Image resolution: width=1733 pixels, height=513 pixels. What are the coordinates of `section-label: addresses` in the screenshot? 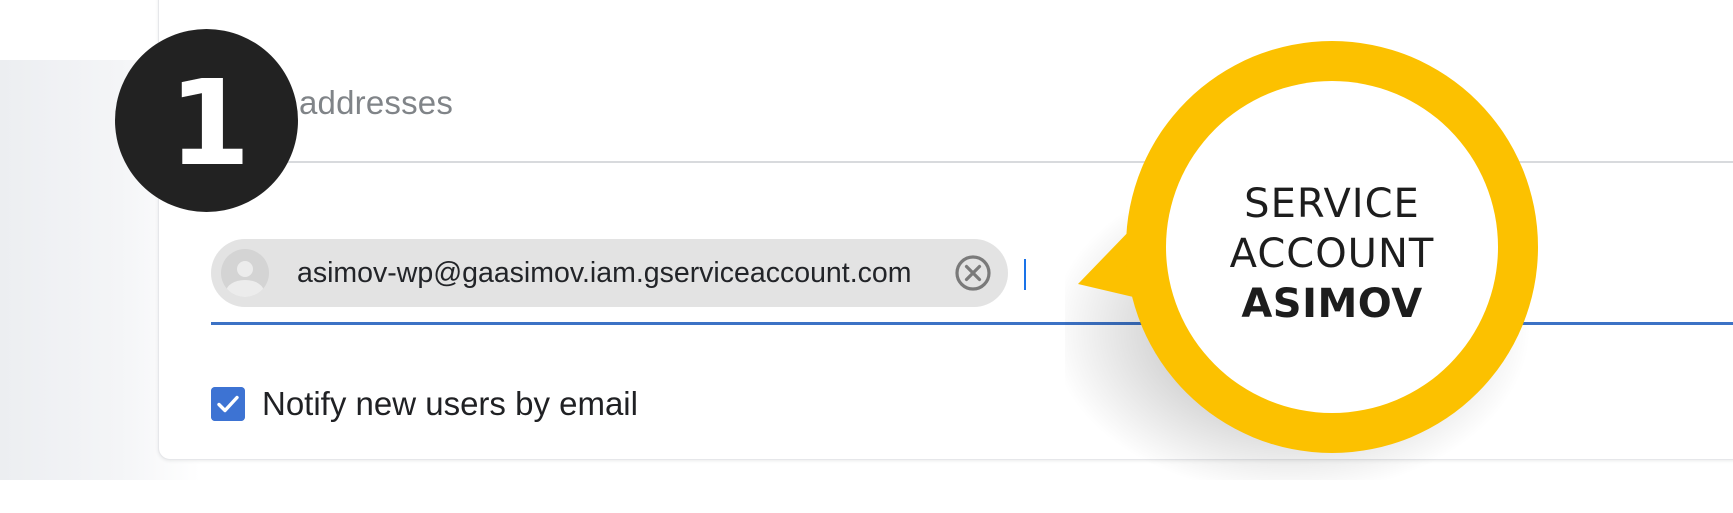 It's located at (376, 102).